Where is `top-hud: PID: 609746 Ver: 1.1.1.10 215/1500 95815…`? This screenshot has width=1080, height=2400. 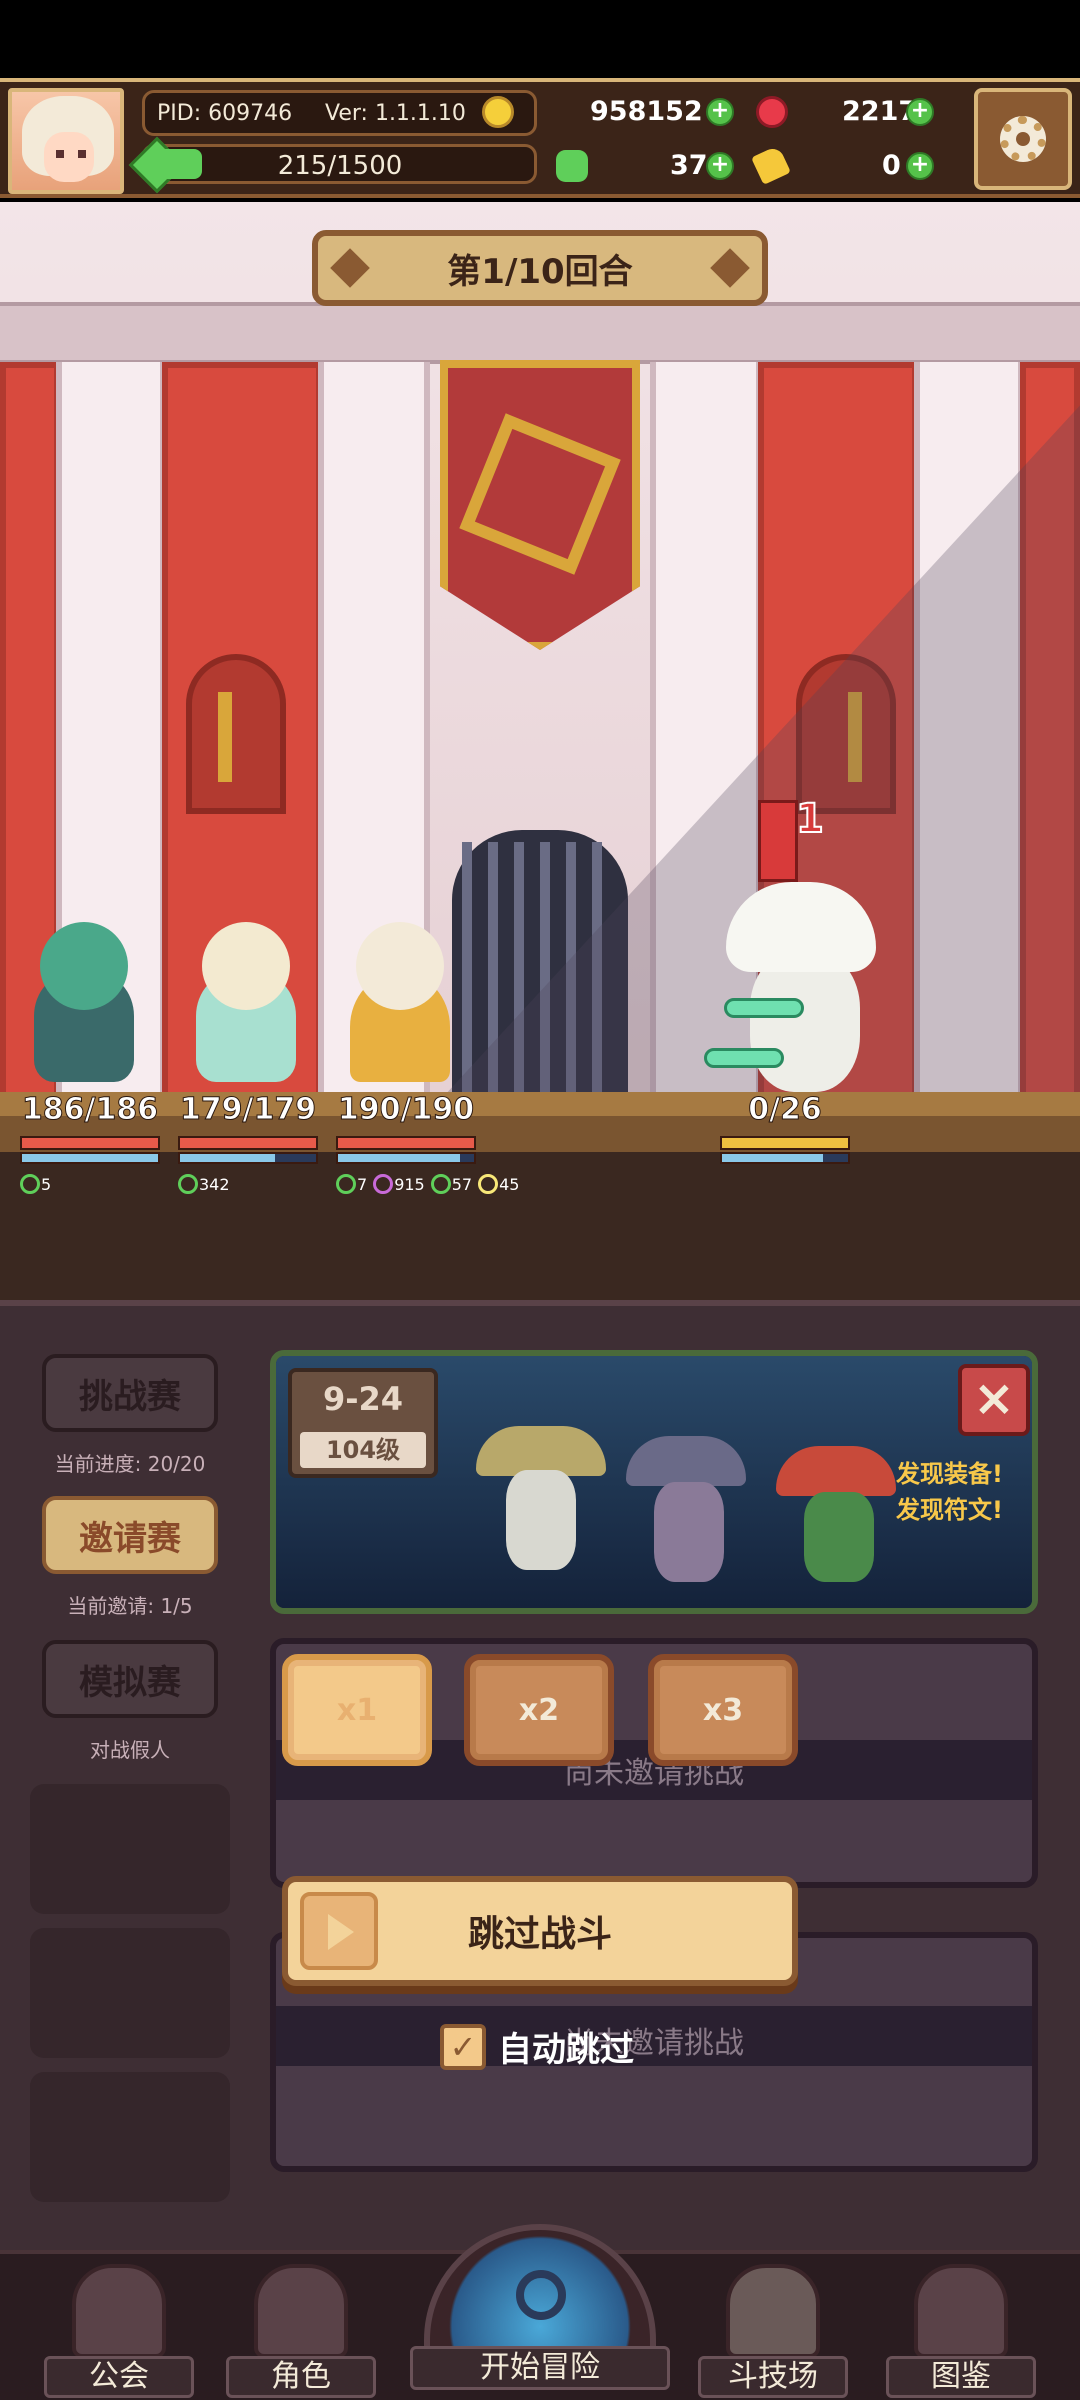 top-hud: PID: 609746 Ver: 1.1.1.10 215/1500 95815… is located at coordinates (540, 138).